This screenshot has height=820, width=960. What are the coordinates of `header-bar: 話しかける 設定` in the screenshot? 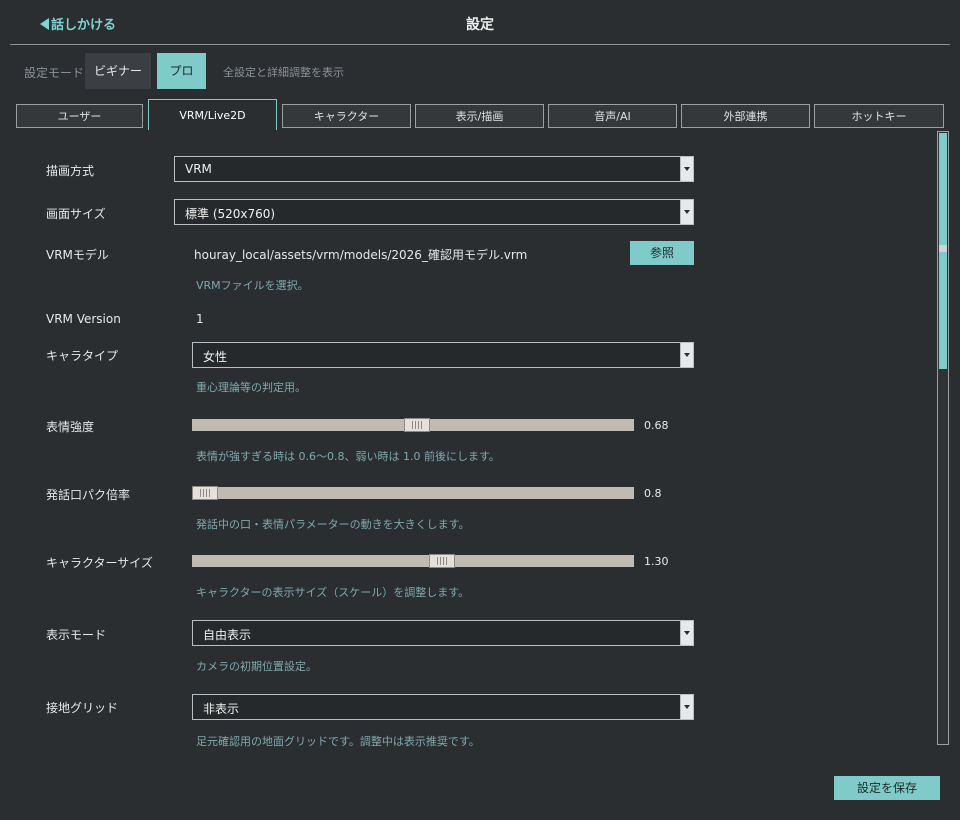 It's located at (480, 22).